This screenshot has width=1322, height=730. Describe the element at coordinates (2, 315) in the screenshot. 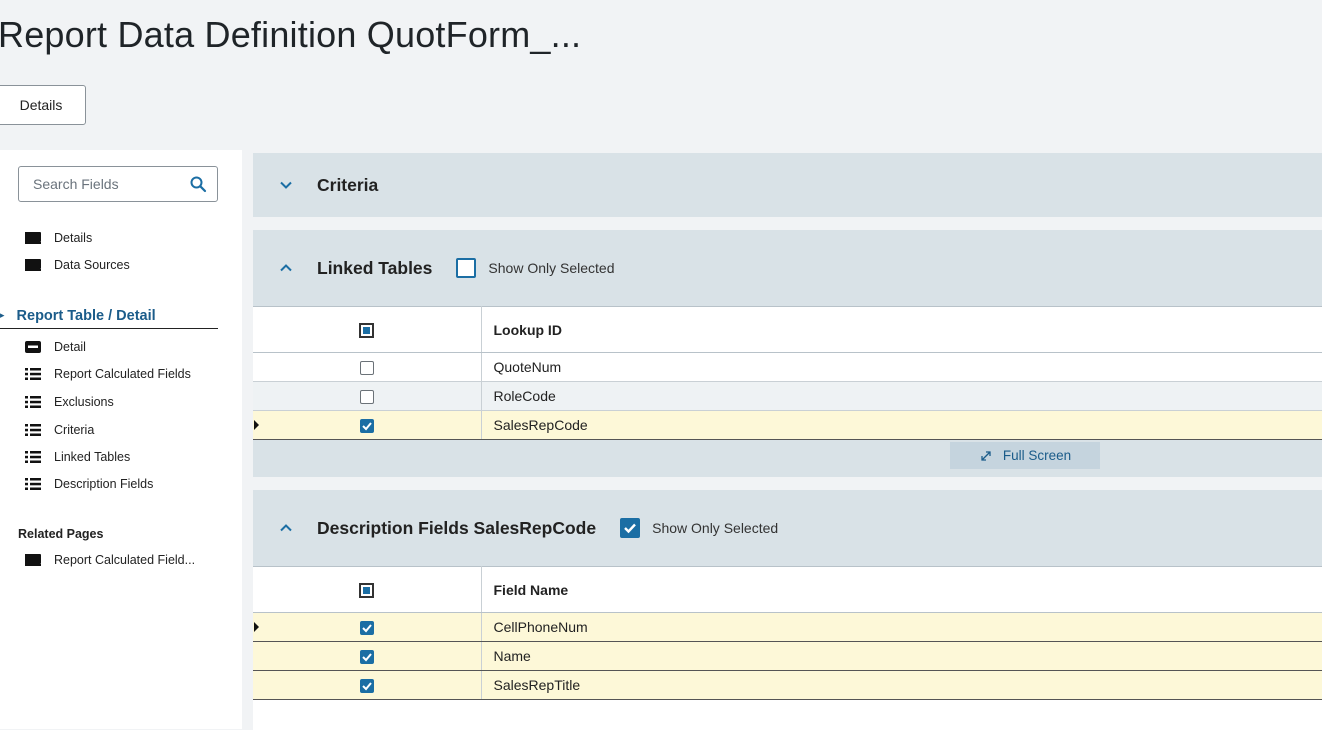

I see `caret-right-icon: ▸` at that location.